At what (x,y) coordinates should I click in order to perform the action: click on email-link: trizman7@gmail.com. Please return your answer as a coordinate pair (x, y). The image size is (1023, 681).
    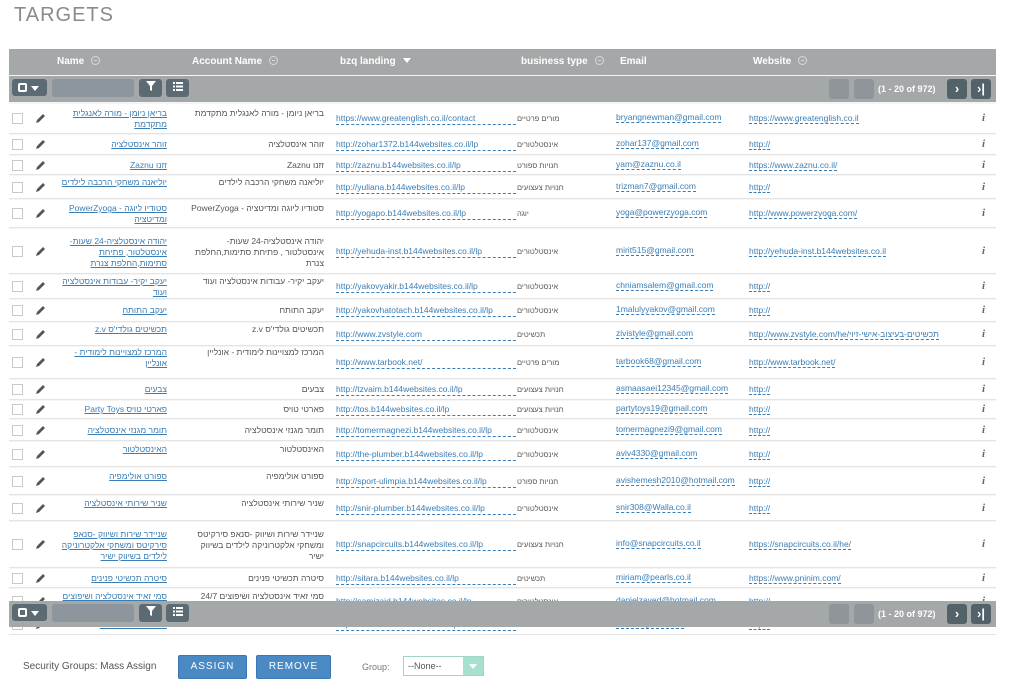
    Looking at the image, I should click on (681, 186).